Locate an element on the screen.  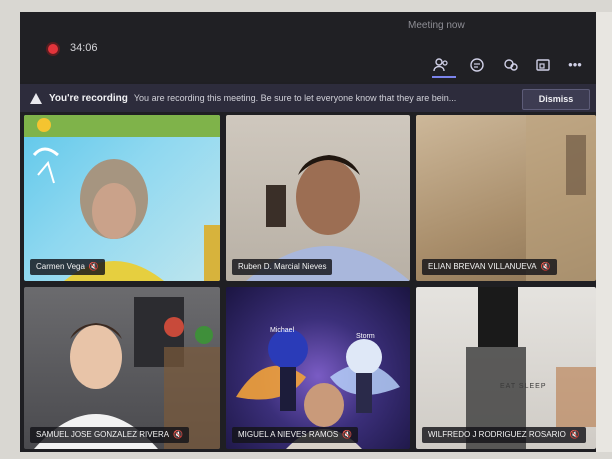
meeting-timer: 34:06 is located at coordinates (84, 48).